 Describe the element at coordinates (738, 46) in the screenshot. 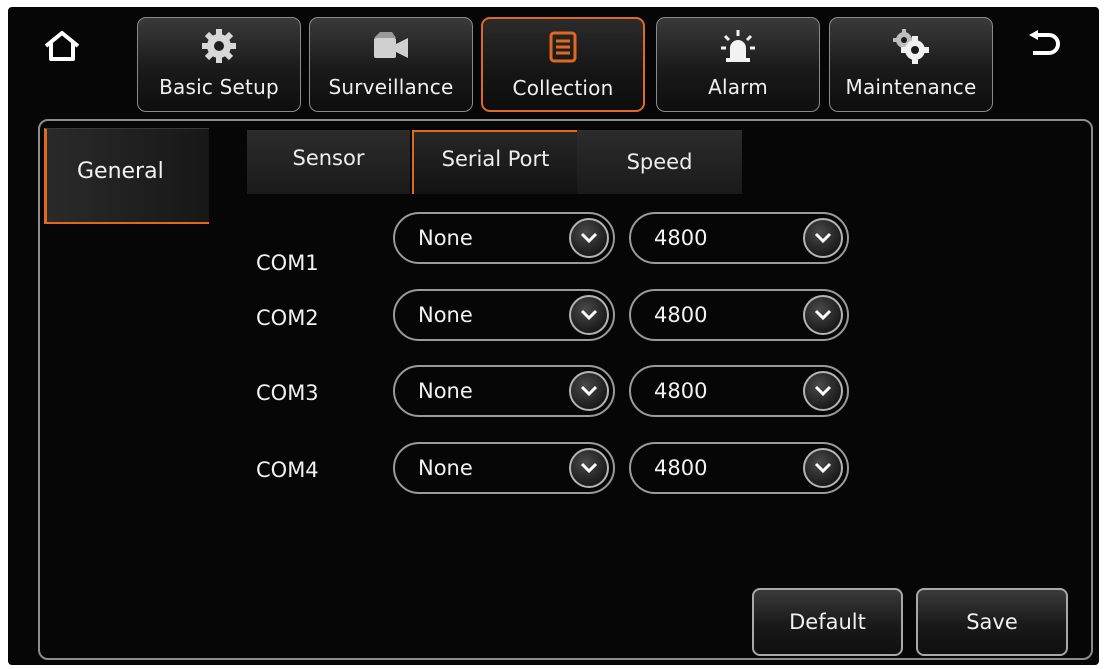

I see `alarm-light-icon` at that location.